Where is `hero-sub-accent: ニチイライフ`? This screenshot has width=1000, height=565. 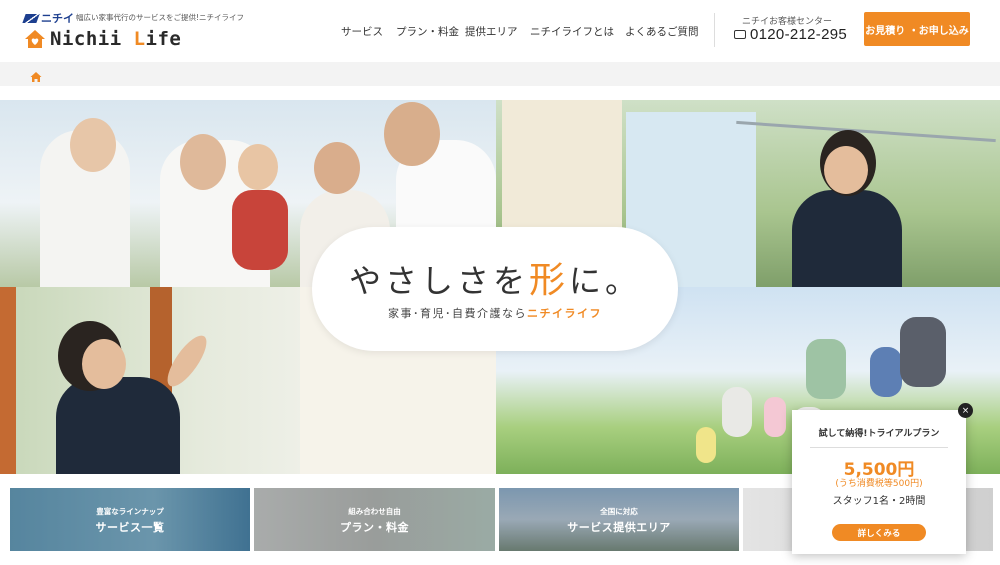 hero-sub-accent: ニチイライフ is located at coordinates (564, 313).